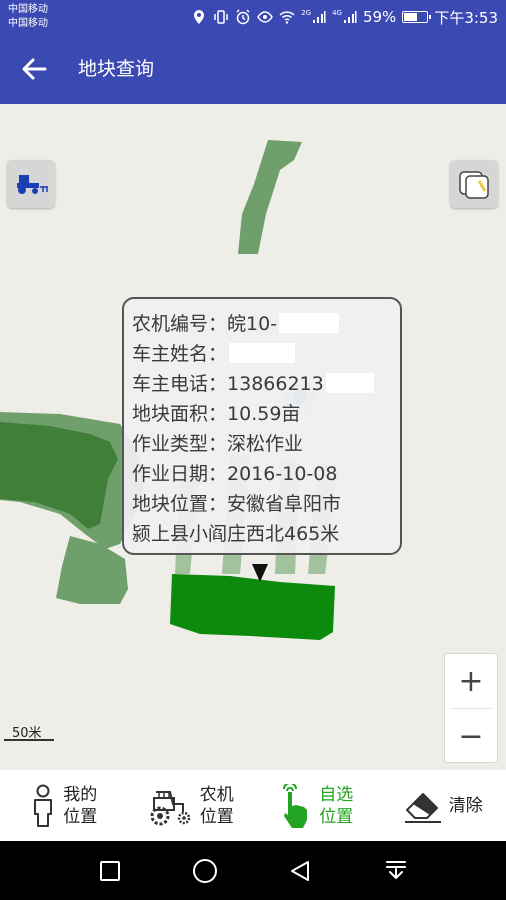 Image resolution: width=506 pixels, height=900 pixels. What do you see at coordinates (443, 805) in the screenshot?
I see `clear-button: 清除` at bounding box center [443, 805].